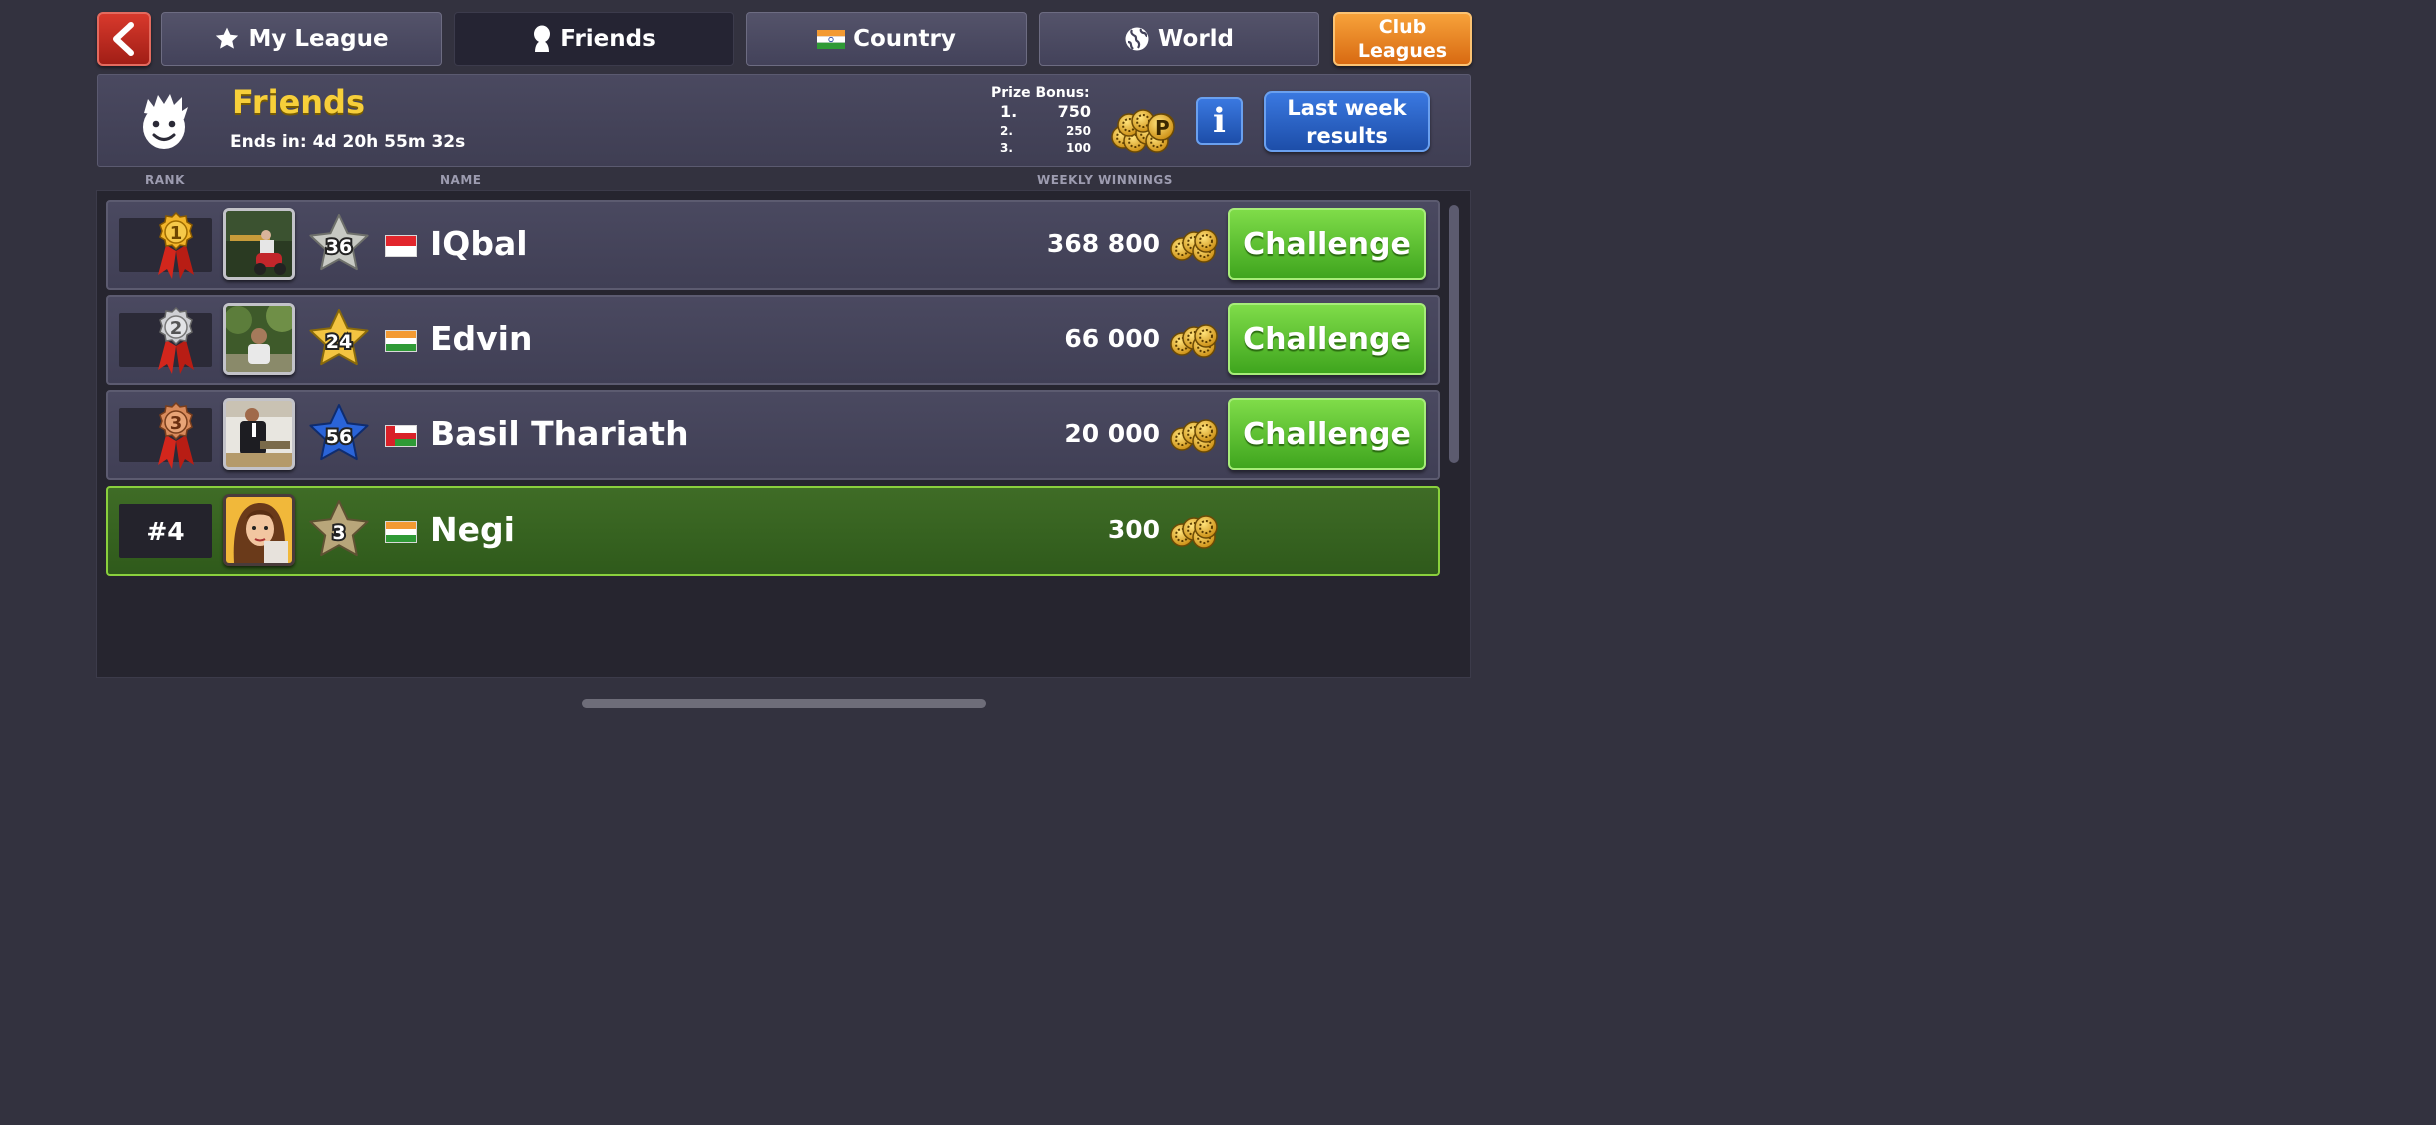 The width and height of the screenshot is (2436, 1125). Describe the element at coordinates (339, 247) in the screenshot. I see `level-number: 36` at that location.